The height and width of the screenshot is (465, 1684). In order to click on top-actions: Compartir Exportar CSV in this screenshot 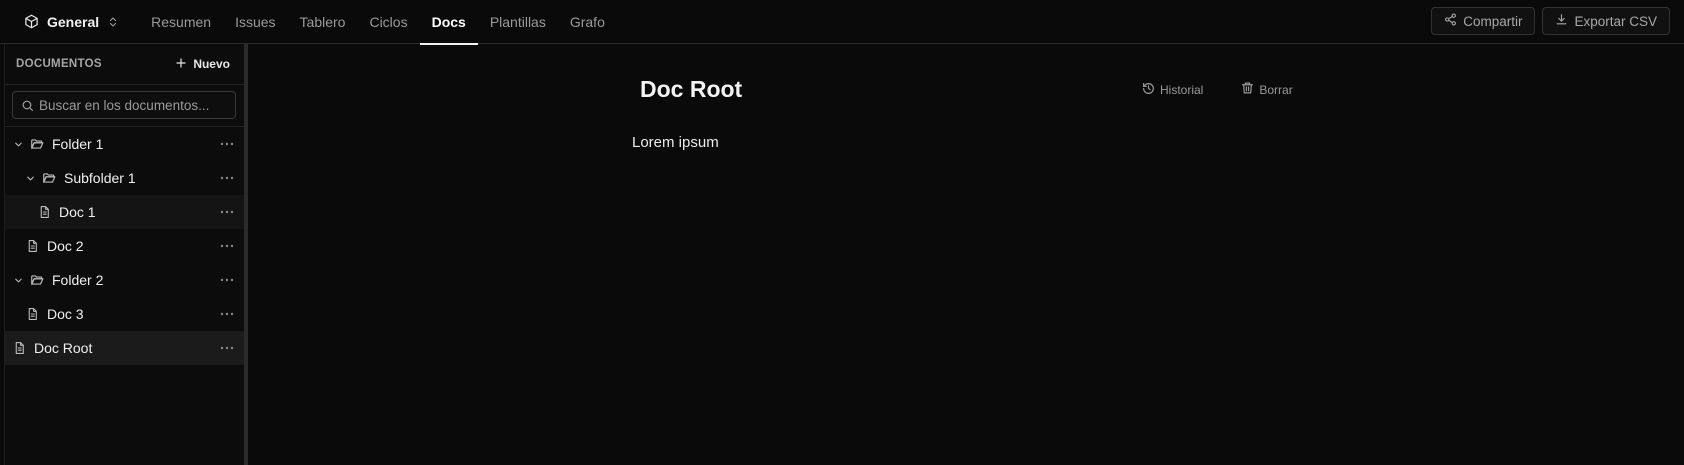, I will do `click(1550, 21)`.